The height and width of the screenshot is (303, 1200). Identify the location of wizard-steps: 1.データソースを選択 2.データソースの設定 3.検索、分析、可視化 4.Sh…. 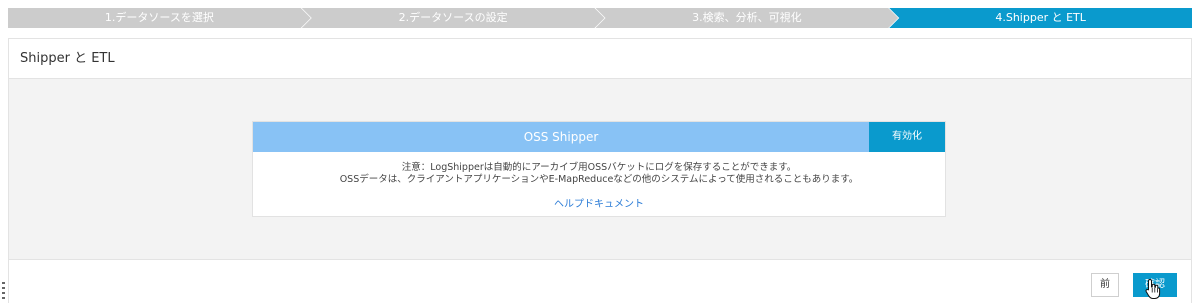
(600, 18).